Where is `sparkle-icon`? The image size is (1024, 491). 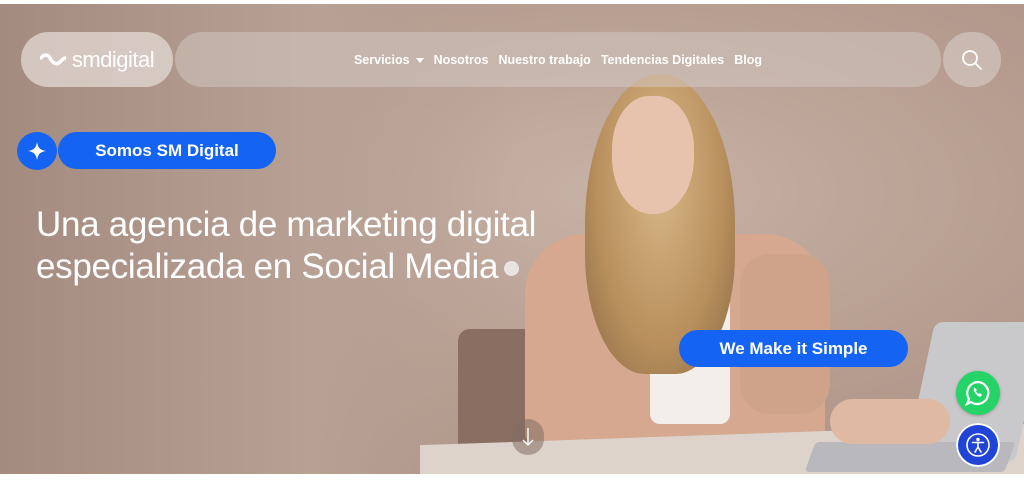
sparkle-icon is located at coordinates (37, 151).